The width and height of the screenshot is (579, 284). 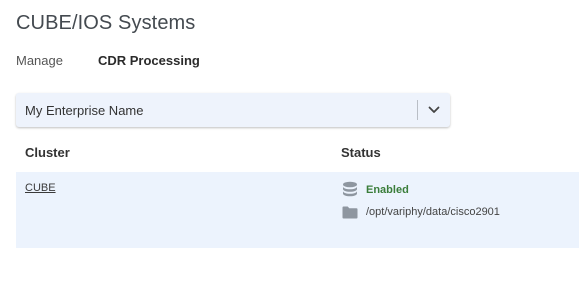 I want to click on data-path: /opt/variphy/data/cisco2901, so click(x=433, y=212).